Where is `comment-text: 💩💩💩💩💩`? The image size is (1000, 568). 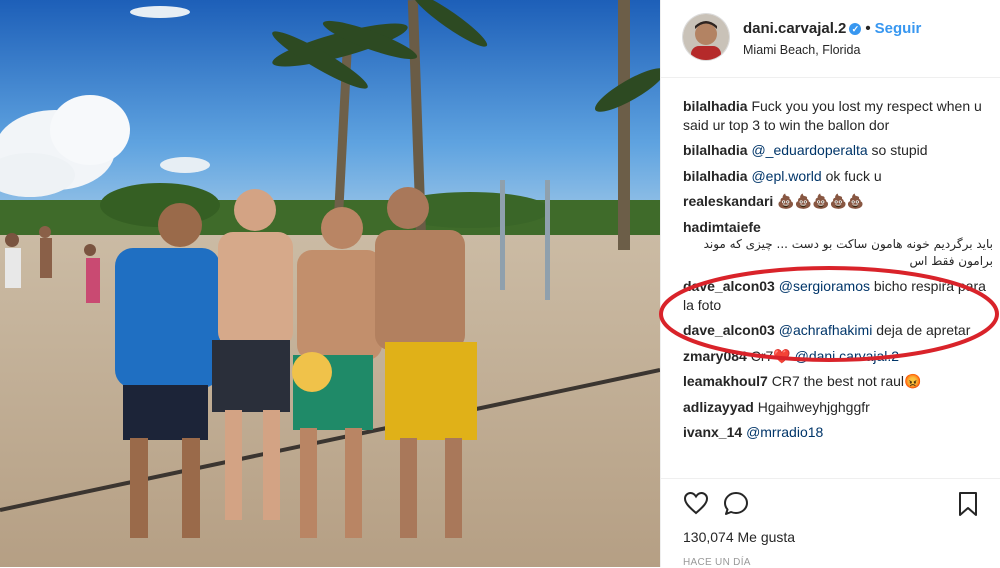 comment-text: 💩💩💩💩💩 is located at coordinates (821, 201).